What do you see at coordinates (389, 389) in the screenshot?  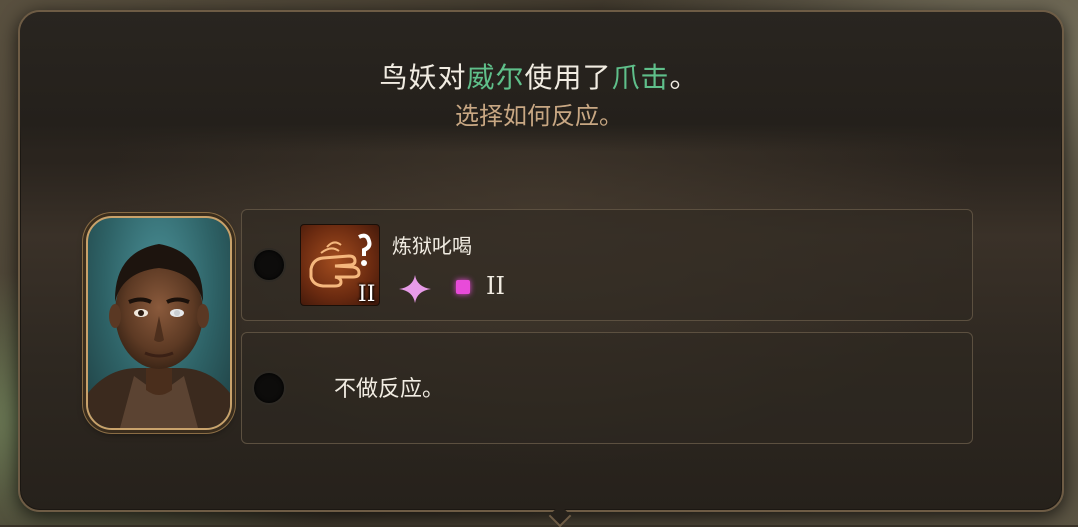 I see `no-reaction-label: 不做反应。` at bounding box center [389, 389].